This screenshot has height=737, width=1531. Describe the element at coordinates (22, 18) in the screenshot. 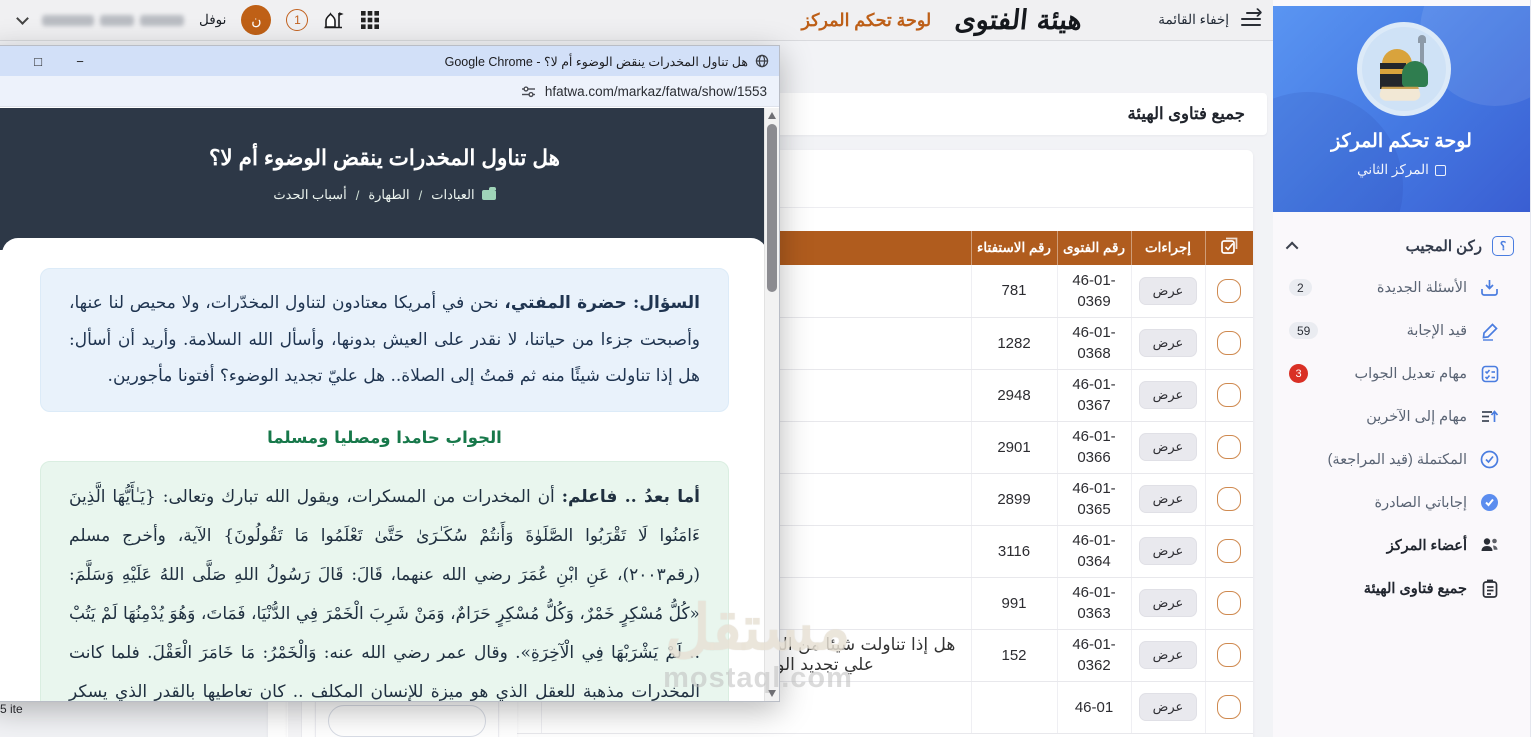

I see `chevron-down-icon` at that location.